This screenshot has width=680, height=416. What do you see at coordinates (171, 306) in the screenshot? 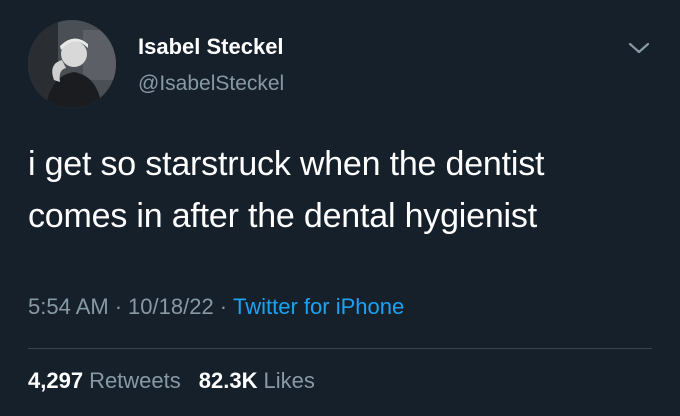
I see `tweet-date: 10/18/22` at bounding box center [171, 306].